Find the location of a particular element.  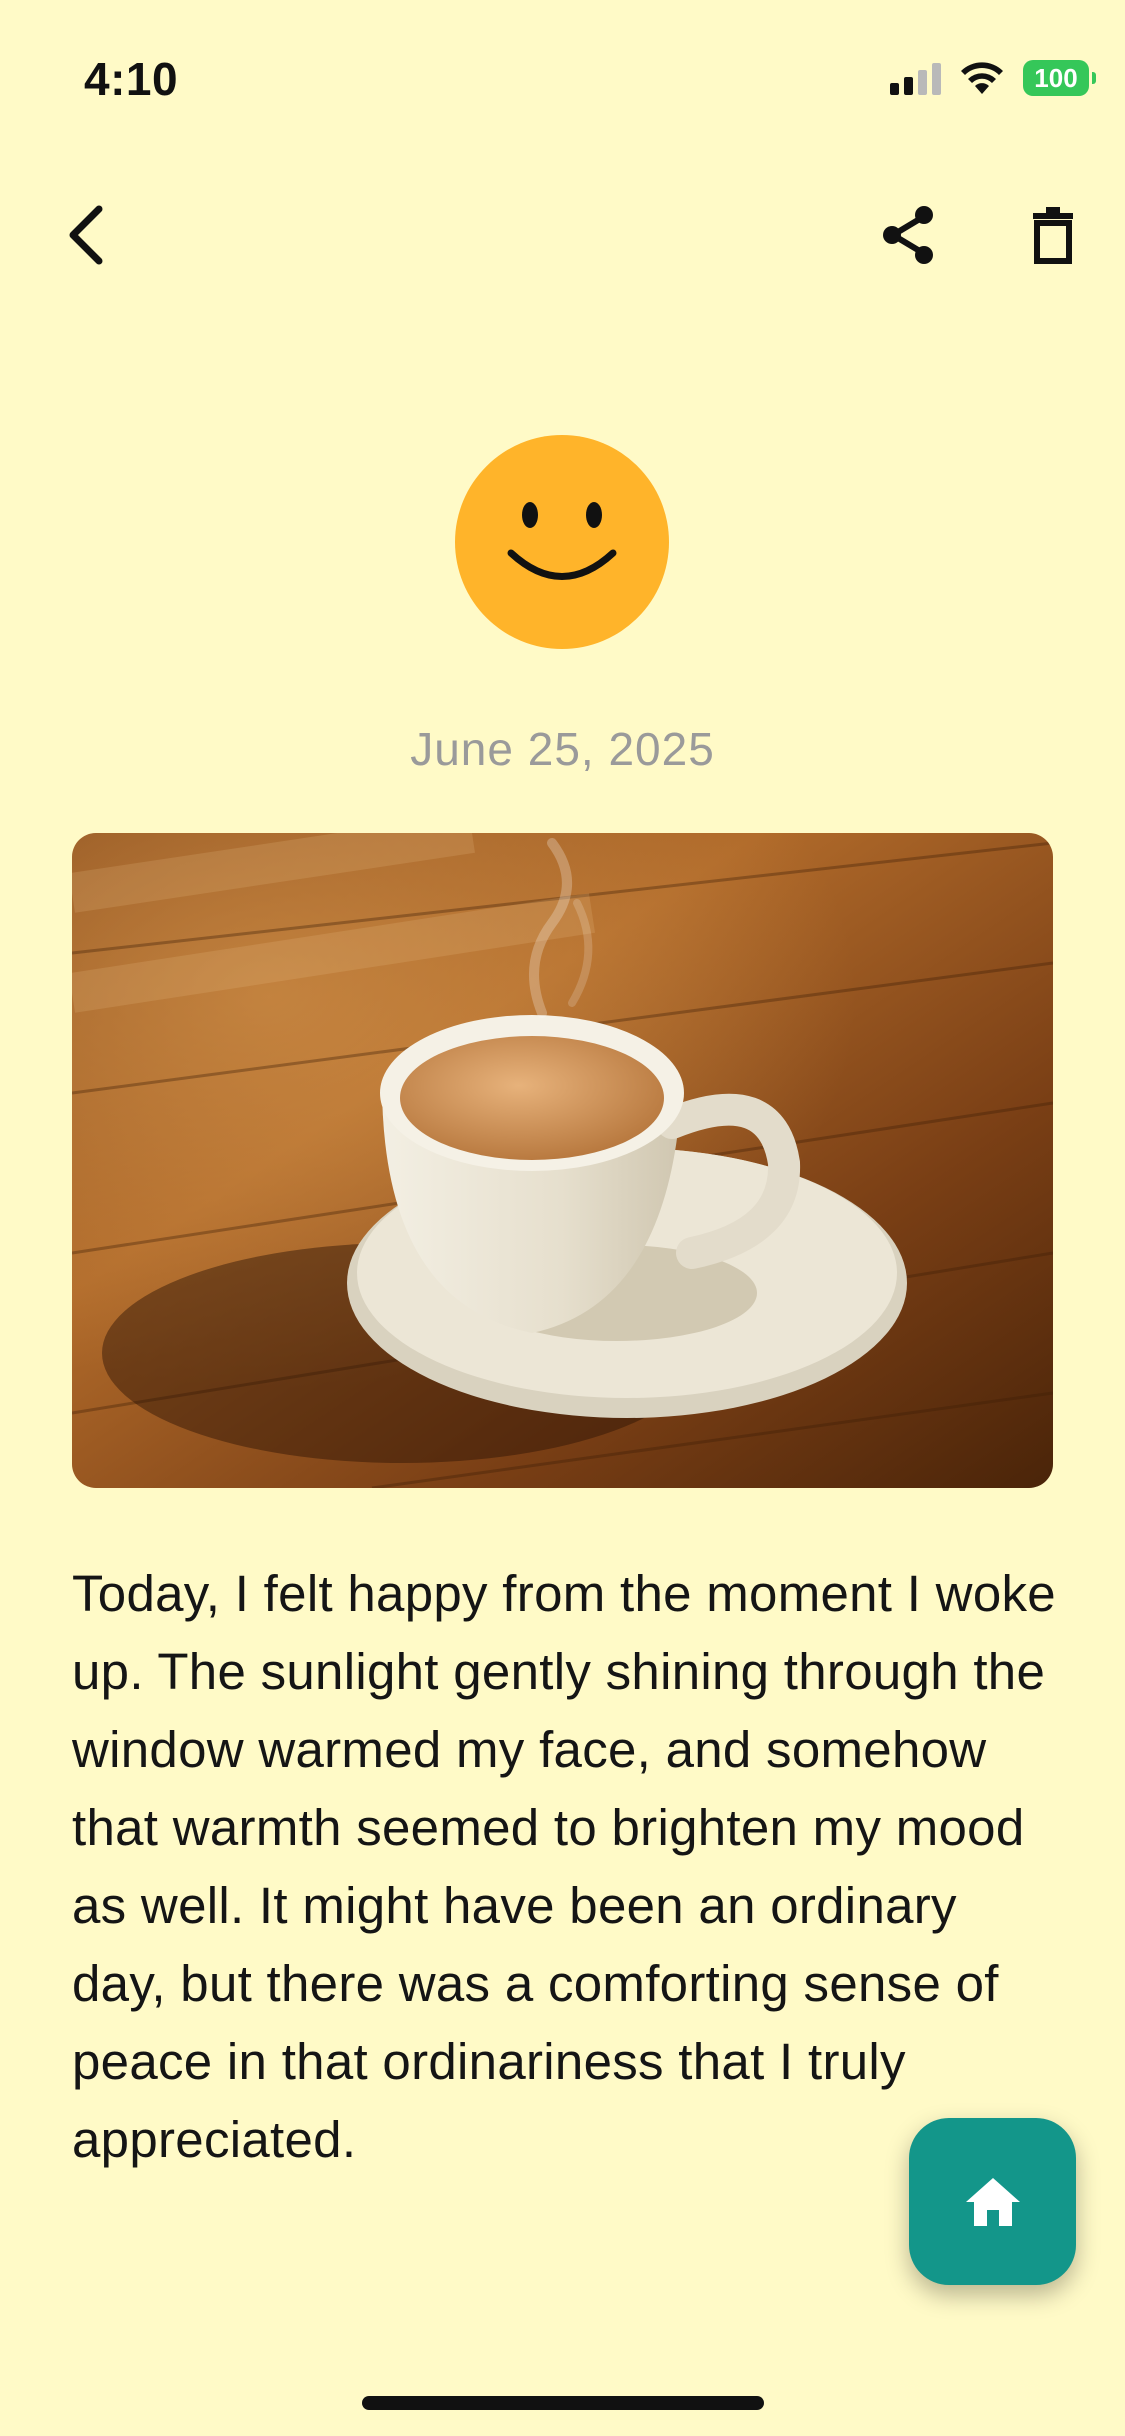

back-button is located at coordinates (85, 235).